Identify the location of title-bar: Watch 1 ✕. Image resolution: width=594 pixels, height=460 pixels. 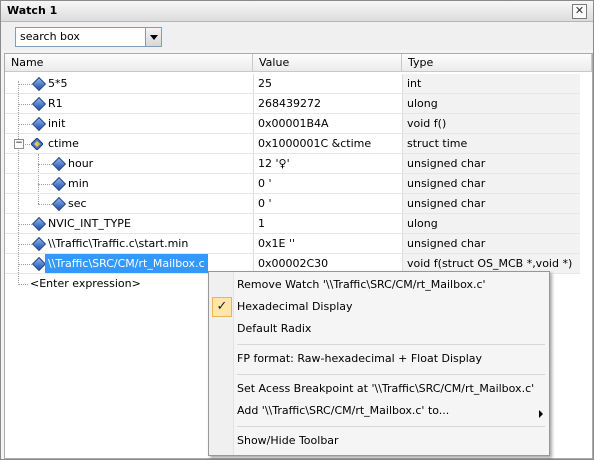
(297, 11).